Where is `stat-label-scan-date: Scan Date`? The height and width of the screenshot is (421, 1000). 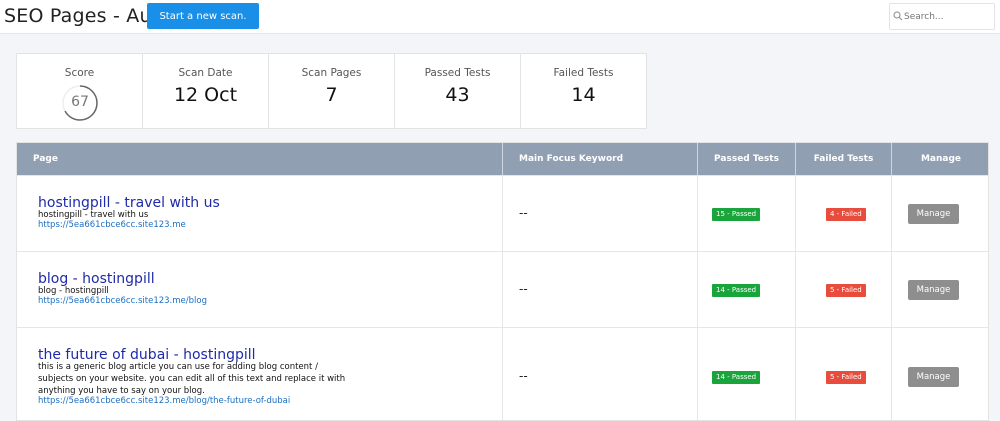
stat-label-scan-date: Scan Date is located at coordinates (205, 73).